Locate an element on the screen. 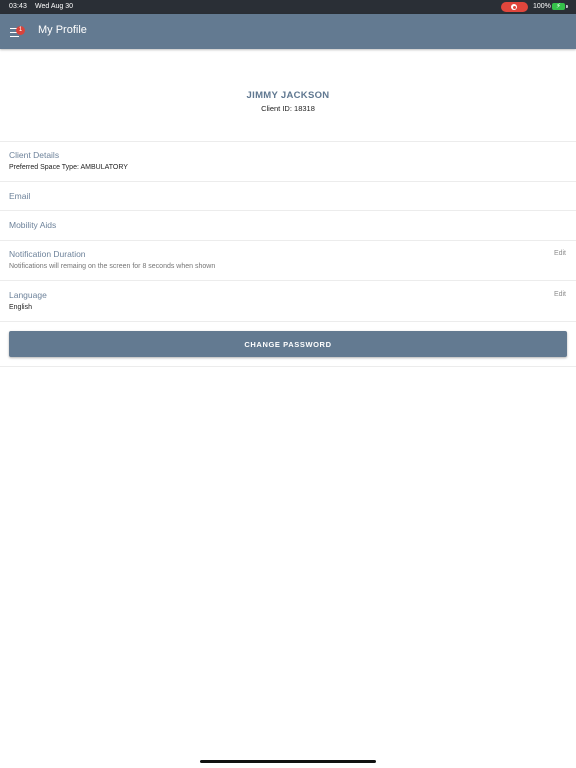 The height and width of the screenshot is (768, 576). client-name: JIMMY JACKSON is located at coordinates (288, 95).